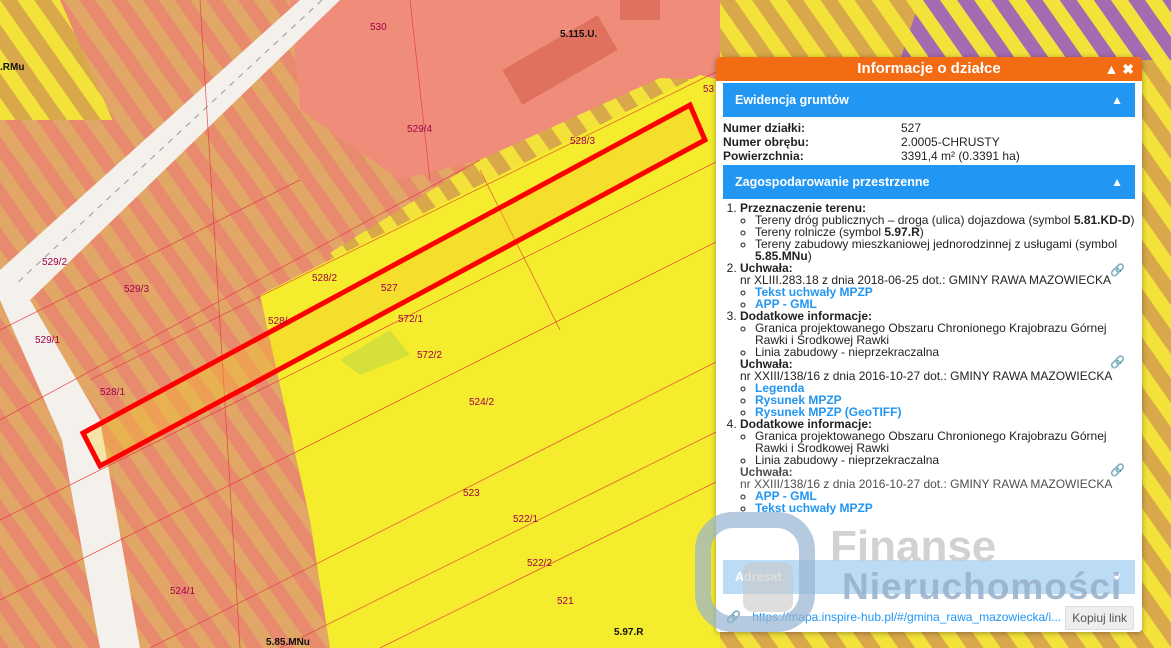 The height and width of the screenshot is (648, 1171). Describe the element at coordinates (1116, 577) in the screenshot. I see `chevron-down-icon: ▼` at that location.